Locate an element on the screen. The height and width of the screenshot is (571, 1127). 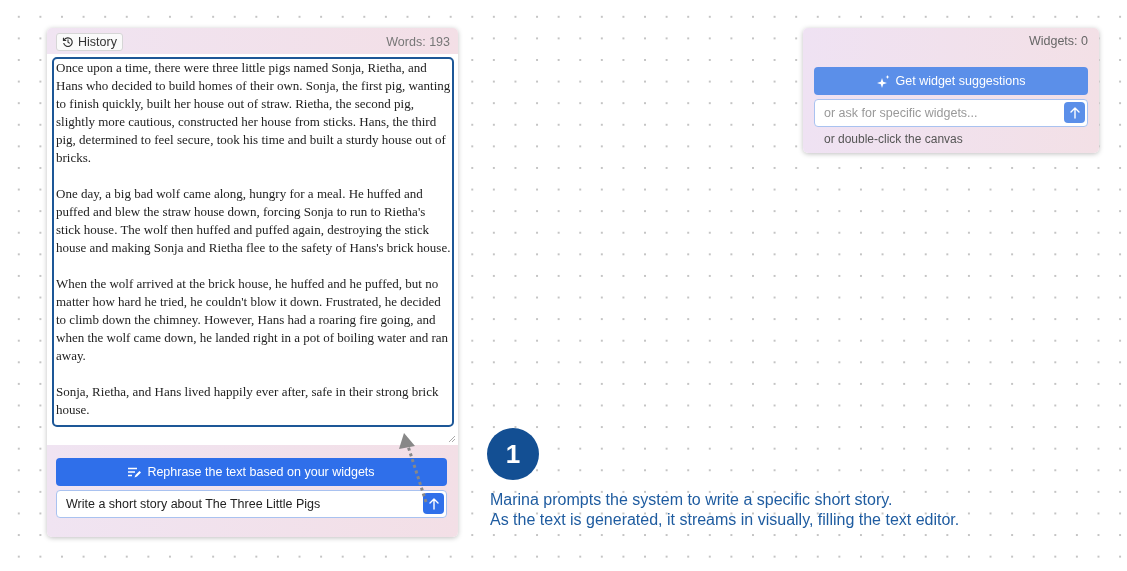
resize-handle-icon is located at coordinates (452, 439).